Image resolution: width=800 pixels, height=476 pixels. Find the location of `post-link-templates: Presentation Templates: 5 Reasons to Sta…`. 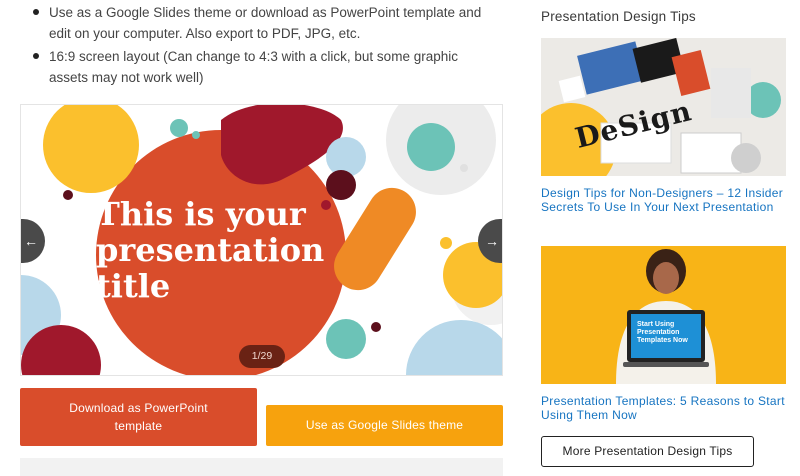

post-link-templates: Presentation Templates: 5 Reasons to Sta… is located at coordinates (663, 408).